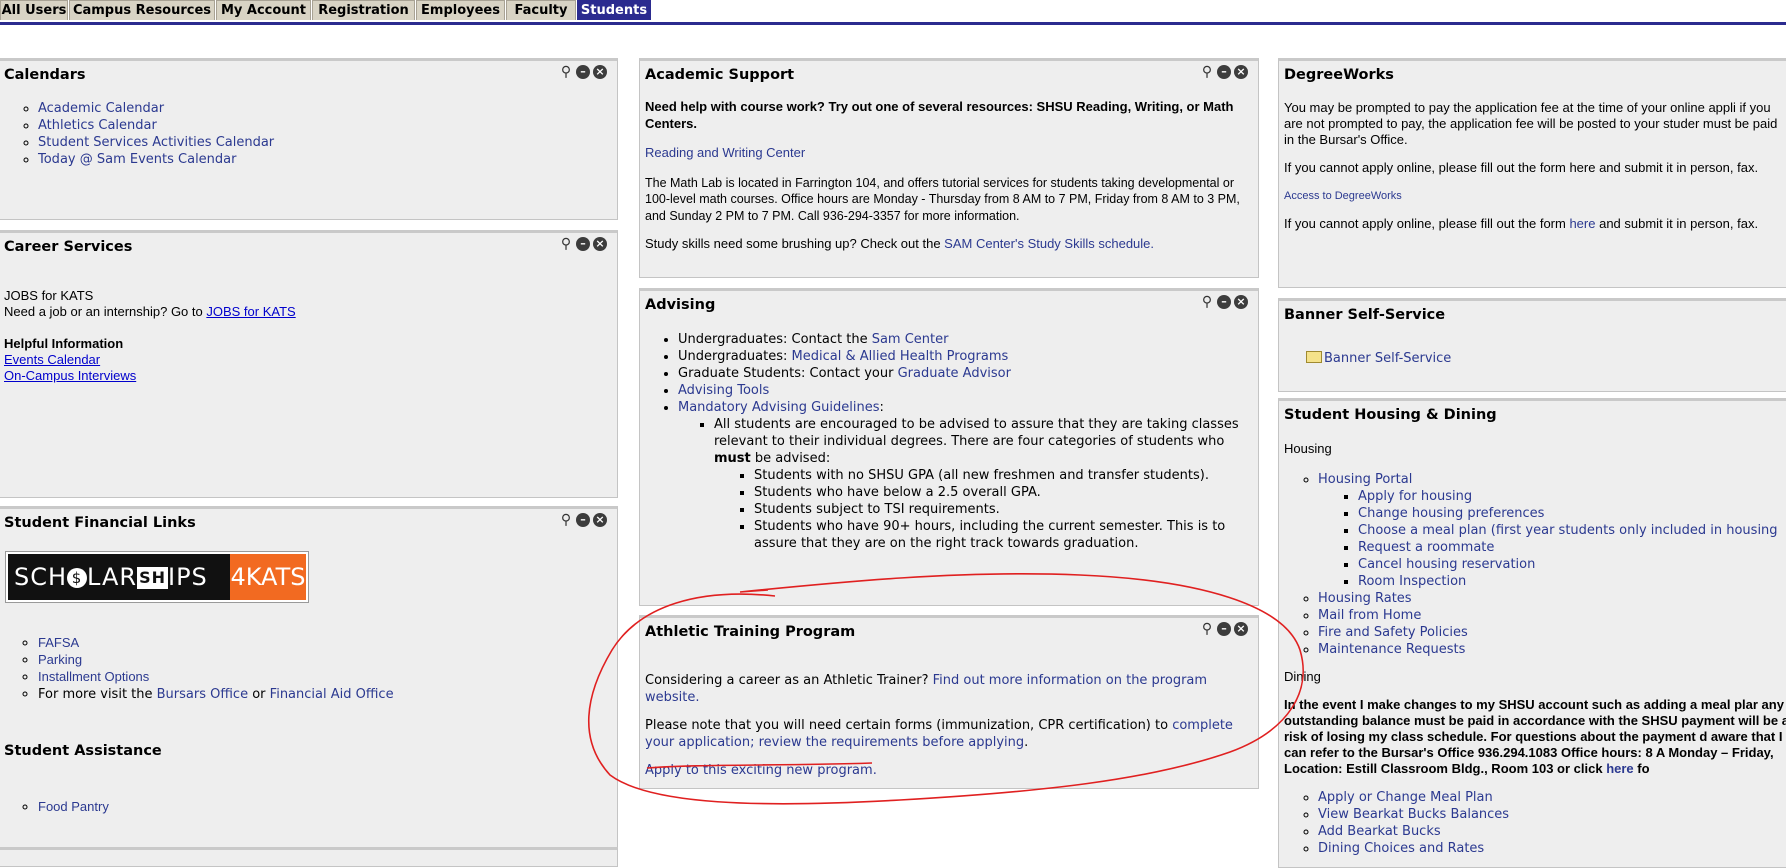 This screenshot has height=868, width=1786. What do you see at coordinates (1002, 509) in the screenshot?
I see `list-item: Students subject to TSI requirements.` at bounding box center [1002, 509].